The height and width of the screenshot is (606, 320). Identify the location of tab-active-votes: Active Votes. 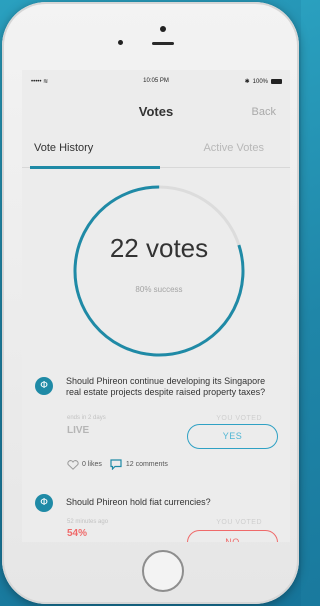
(233, 148).